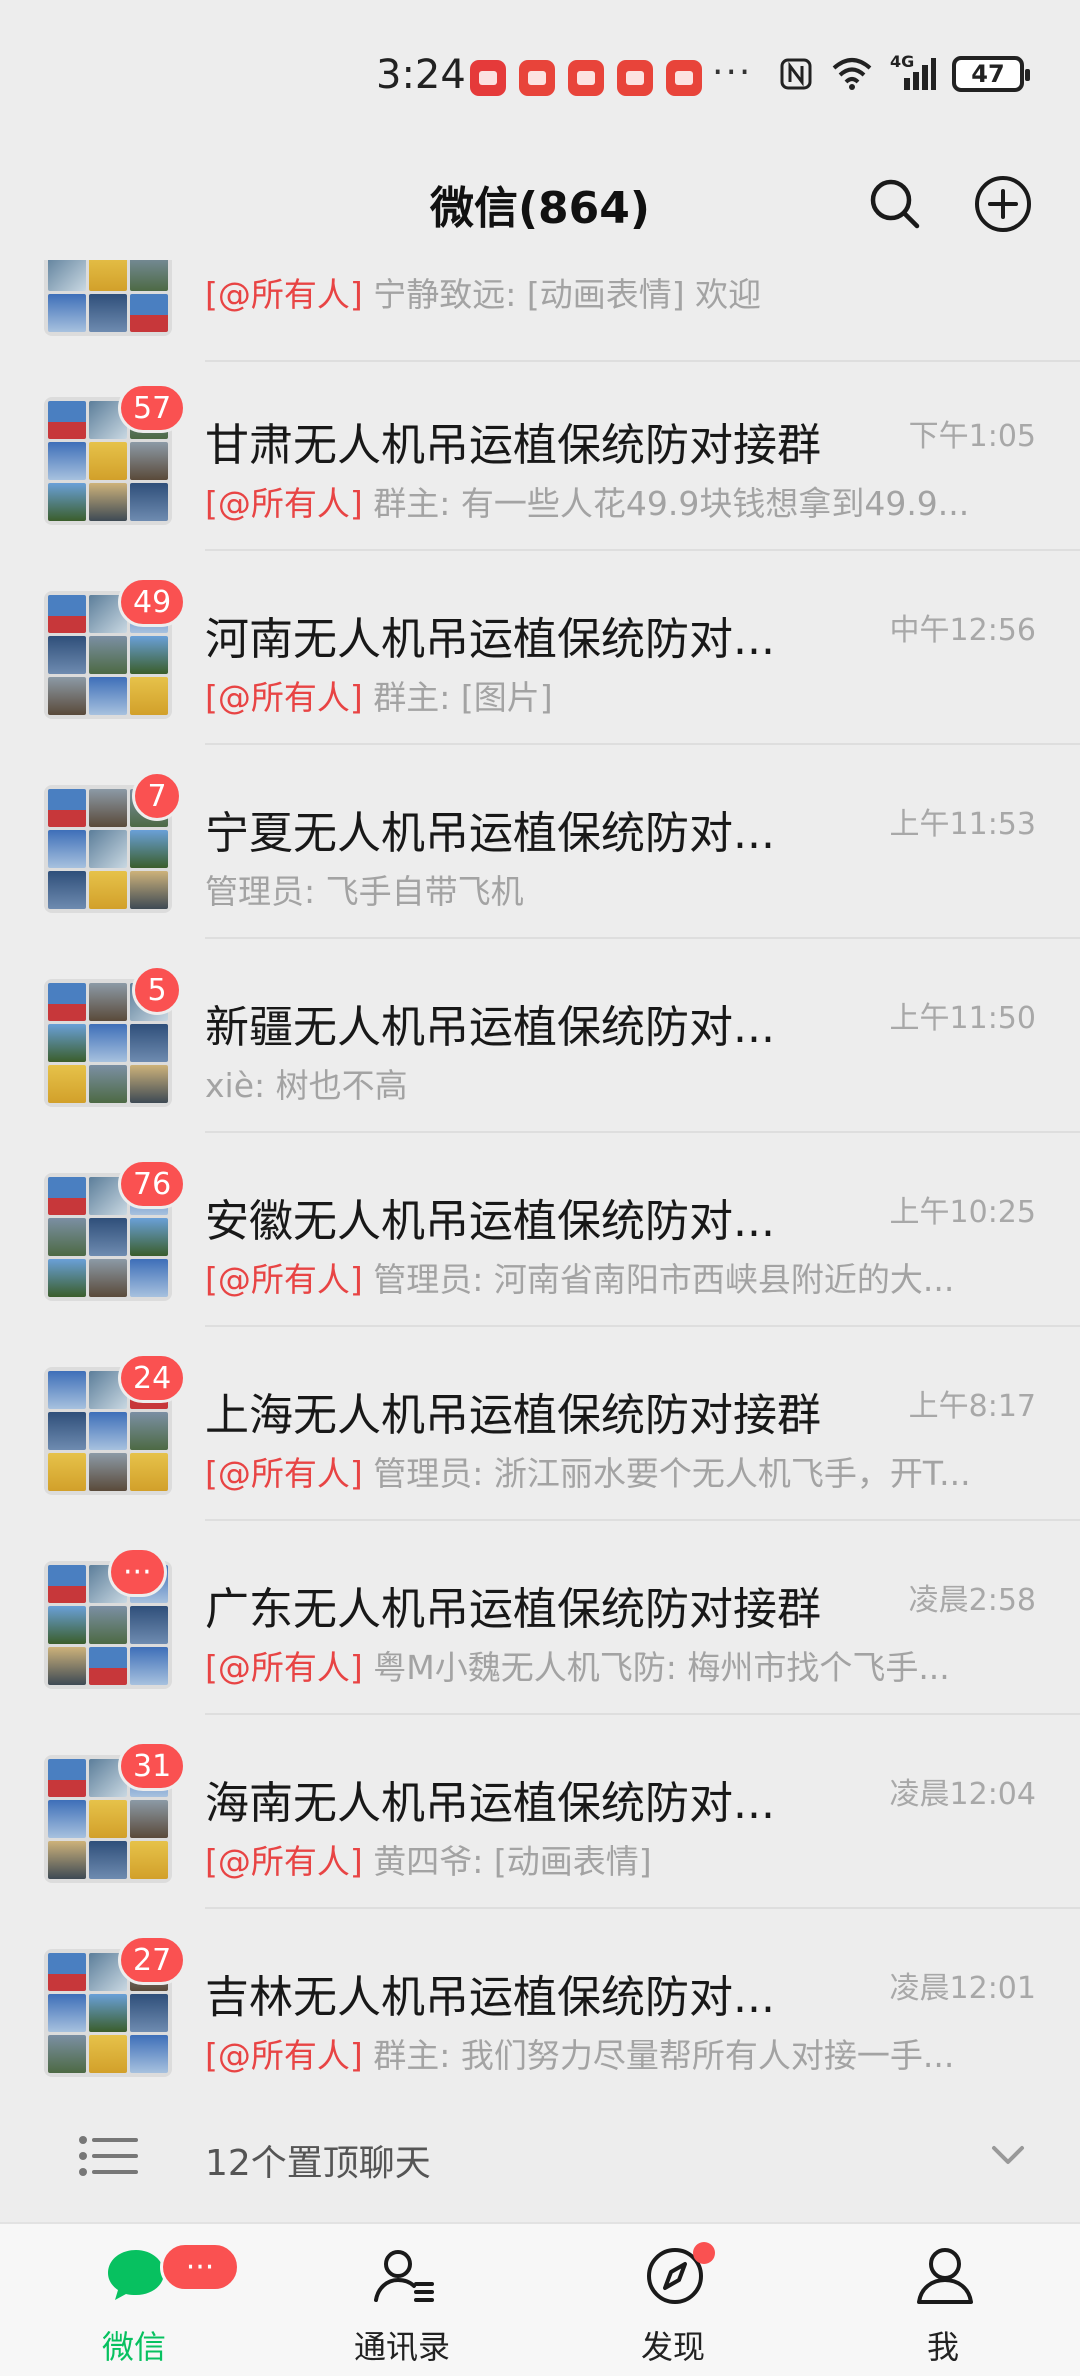 The height and width of the screenshot is (2376, 1080). What do you see at coordinates (401, 2347) in the screenshot?
I see `tab-label: 通讯录` at bounding box center [401, 2347].